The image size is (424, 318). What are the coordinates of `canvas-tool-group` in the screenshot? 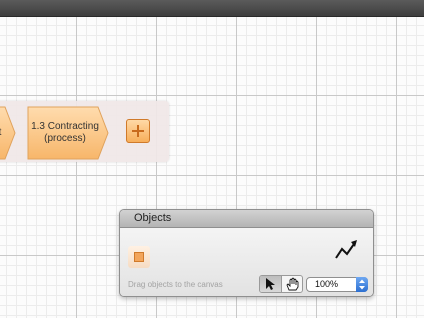 It's located at (281, 284).